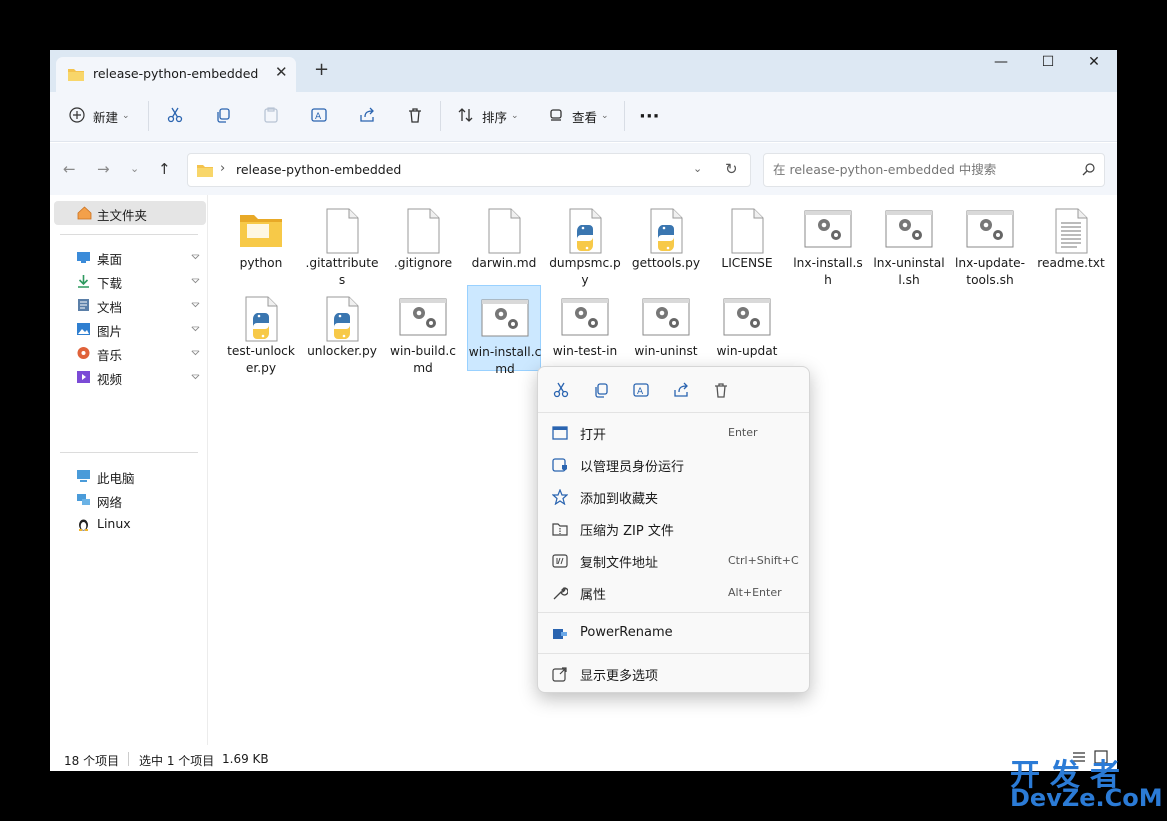 The image size is (1167, 821). I want to click on file-item: dumpsmc.py, so click(585, 242).